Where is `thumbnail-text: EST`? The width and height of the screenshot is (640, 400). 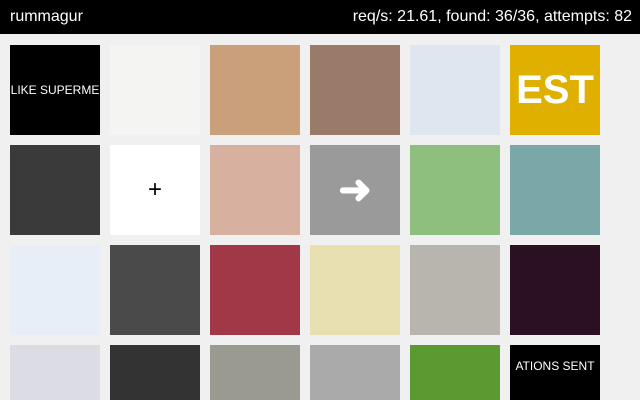
thumbnail-text: EST is located at coordinates (555, 89).